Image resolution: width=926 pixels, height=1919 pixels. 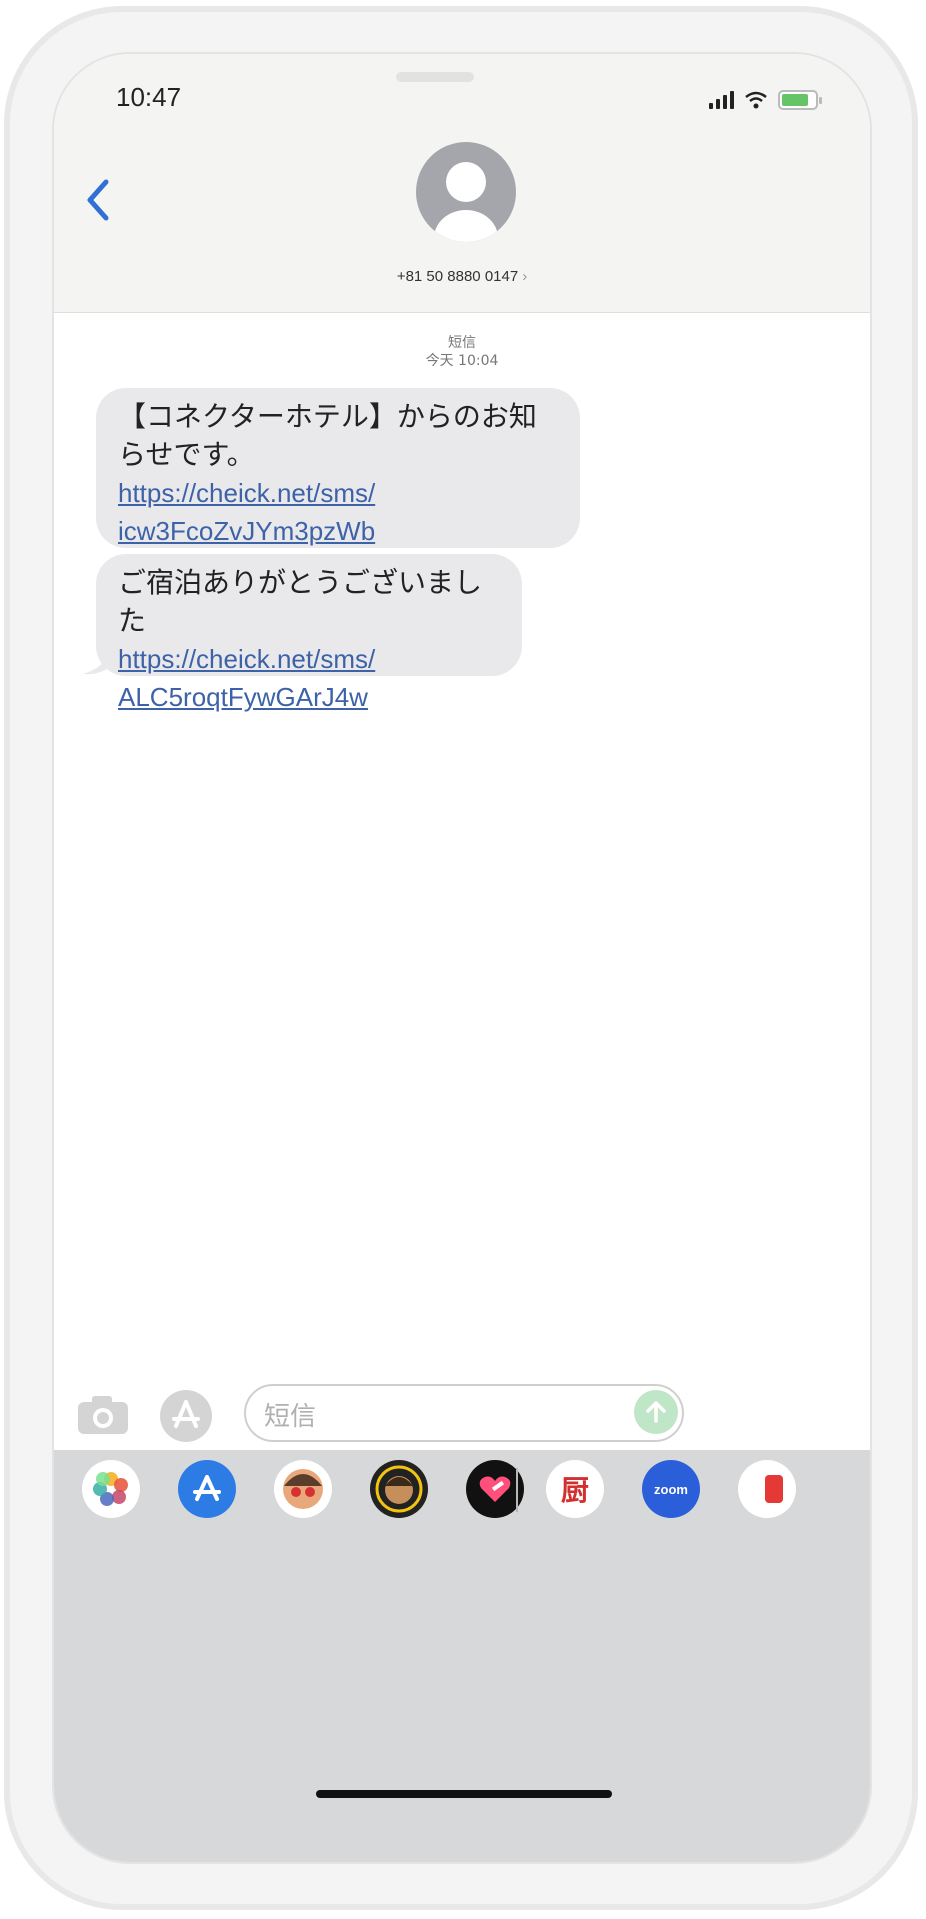 I want to click on kitchen-app-icon: 厨, so click(x=575, y=1489).